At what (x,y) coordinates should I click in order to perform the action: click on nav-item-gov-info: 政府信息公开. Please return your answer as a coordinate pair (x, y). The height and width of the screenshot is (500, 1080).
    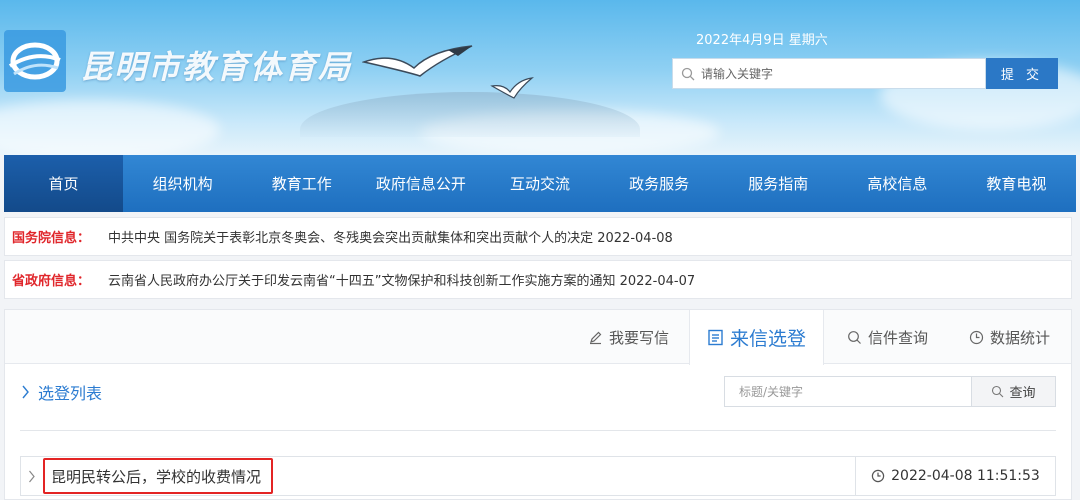
    Looking at the image, I should click on (420, 183).